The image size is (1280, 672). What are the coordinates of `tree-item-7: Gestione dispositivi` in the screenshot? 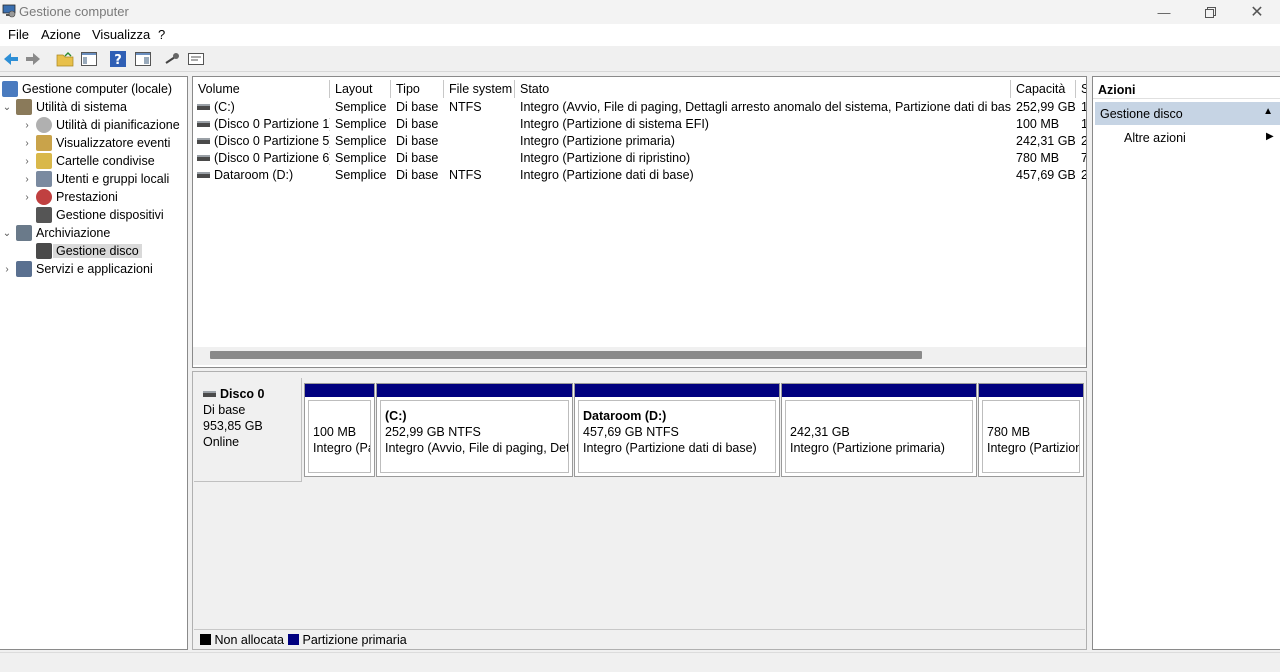 It's located at (93, 215).